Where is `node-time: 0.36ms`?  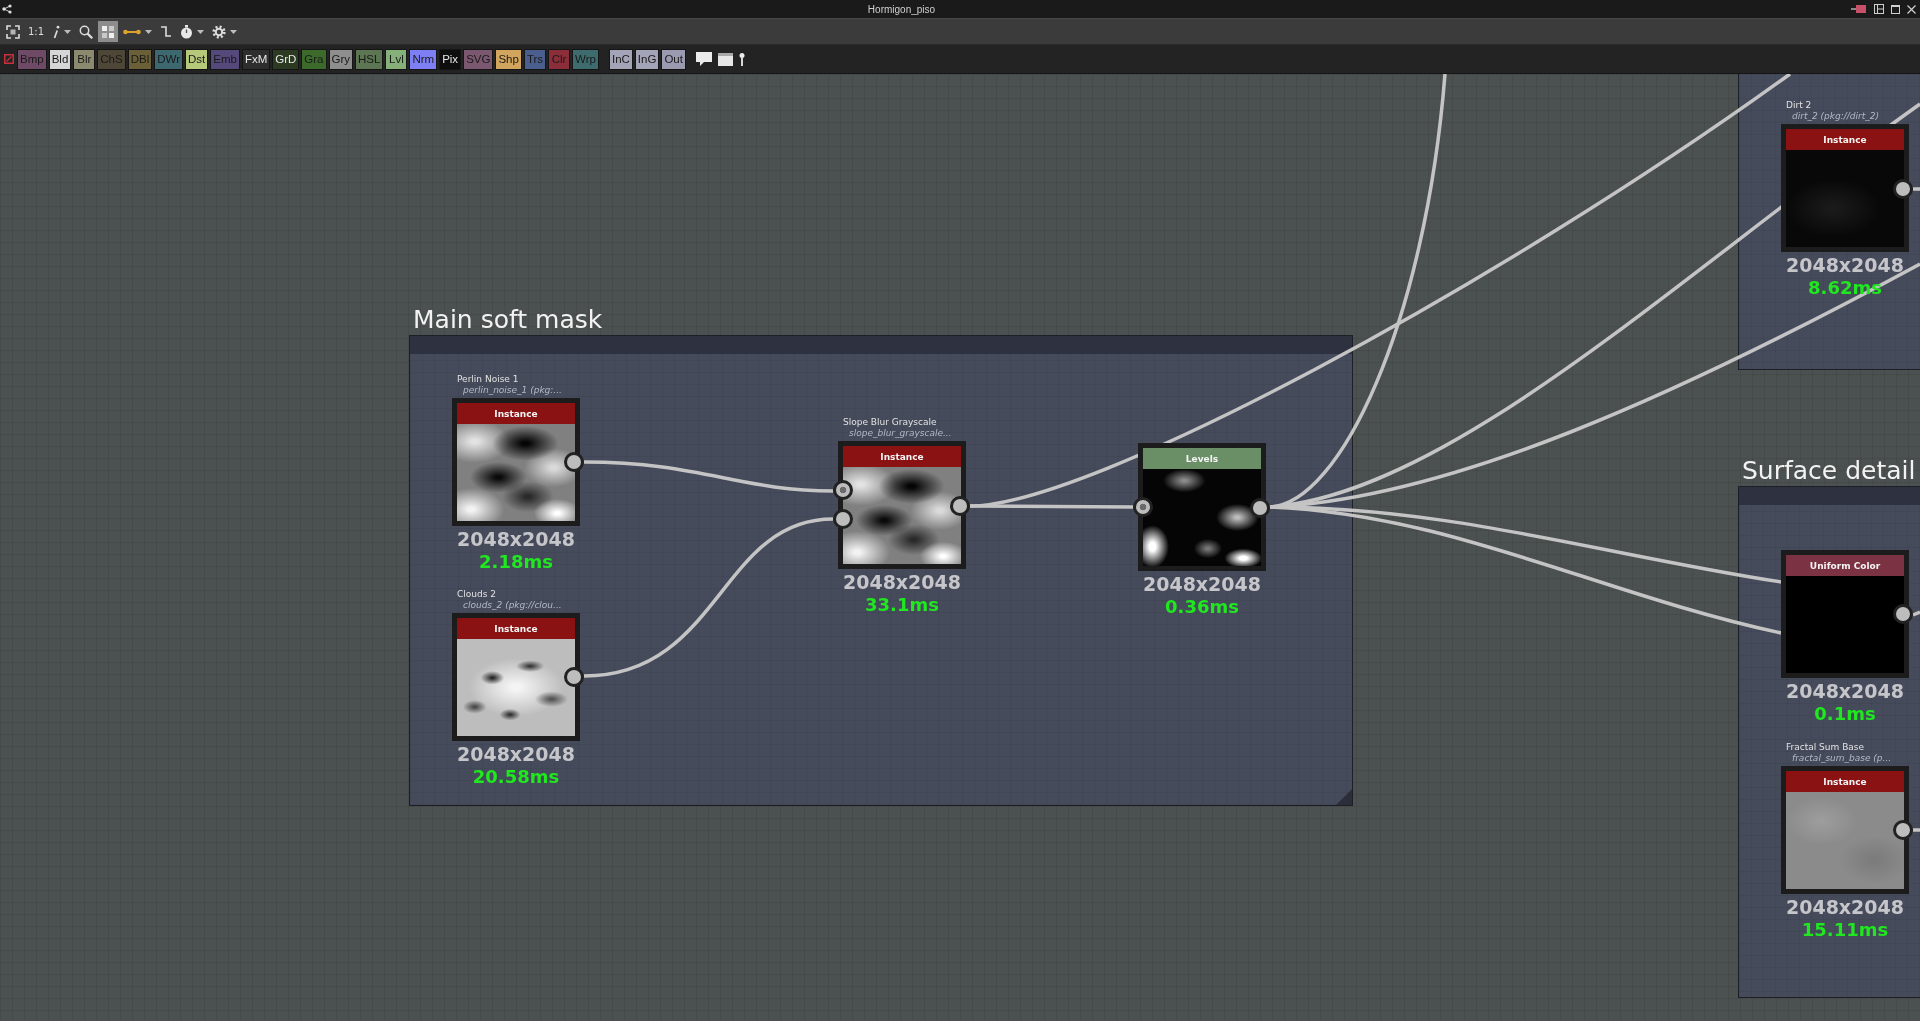 node-time: 0.36ms is located at coordinates (1202, 607).